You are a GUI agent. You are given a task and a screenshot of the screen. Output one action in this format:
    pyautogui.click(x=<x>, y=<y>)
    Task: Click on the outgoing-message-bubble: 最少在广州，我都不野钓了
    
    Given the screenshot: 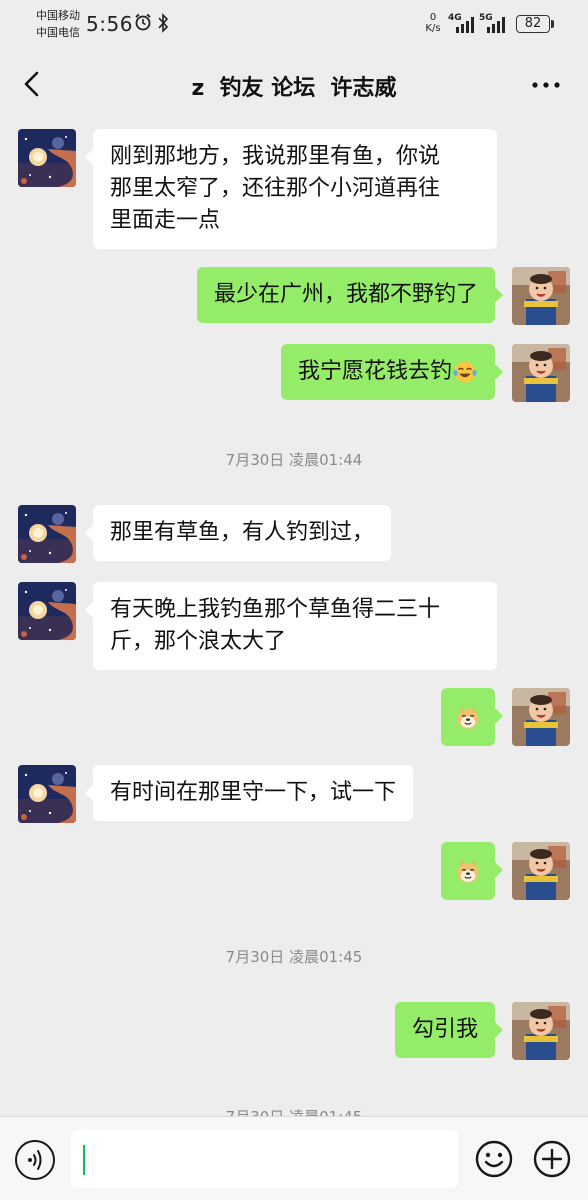 What is the action you would take?
    pyautogui.click(x=350, y=295)
    